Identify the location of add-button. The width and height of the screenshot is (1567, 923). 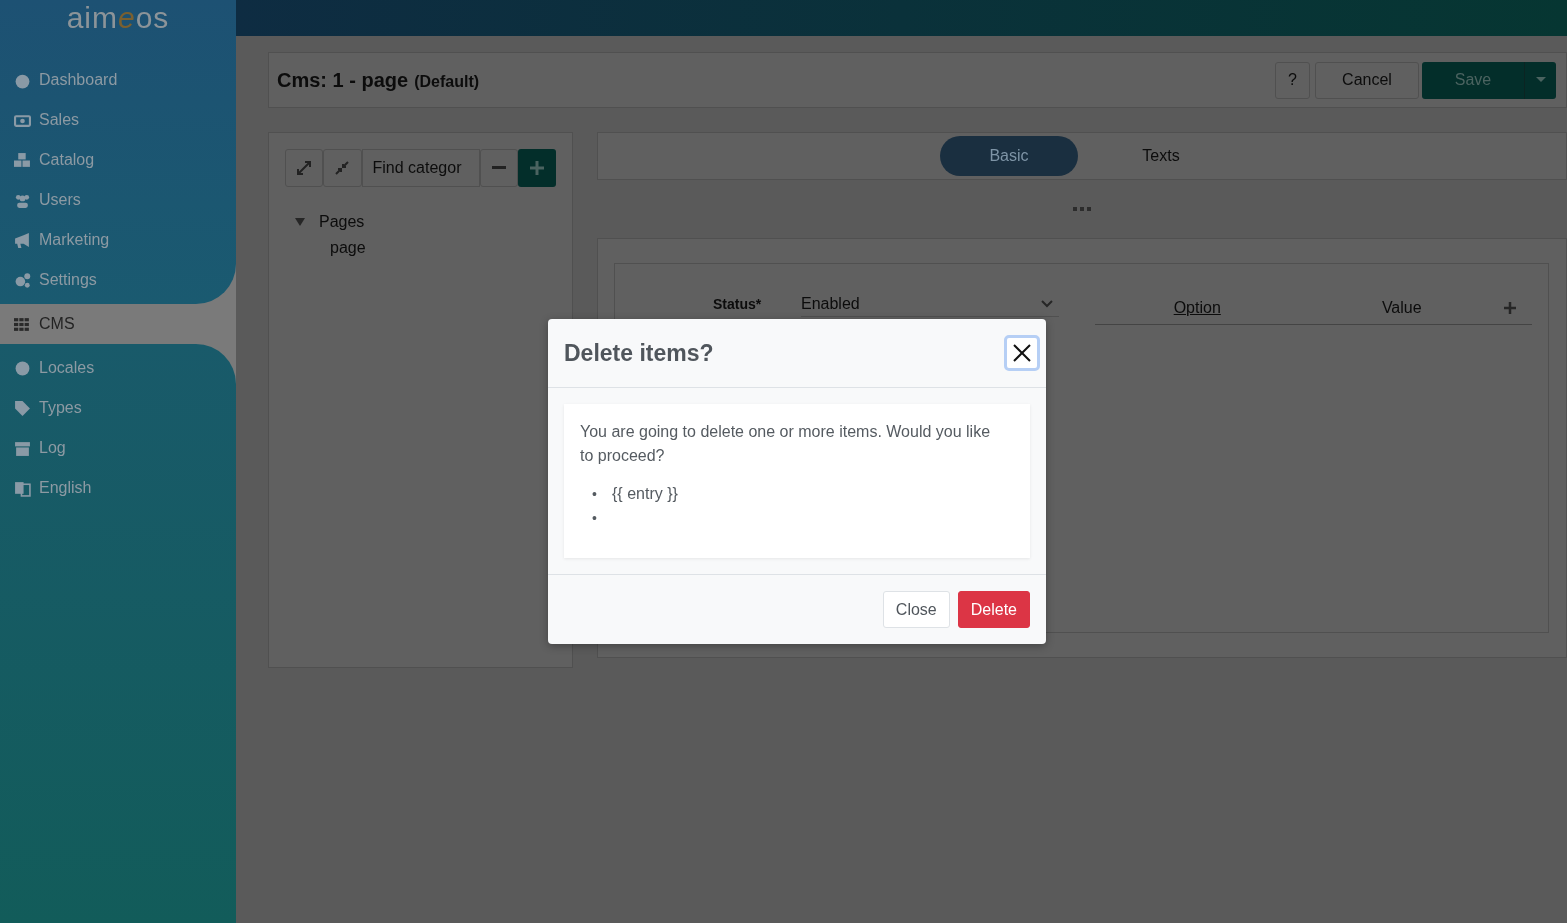
(536, 168).